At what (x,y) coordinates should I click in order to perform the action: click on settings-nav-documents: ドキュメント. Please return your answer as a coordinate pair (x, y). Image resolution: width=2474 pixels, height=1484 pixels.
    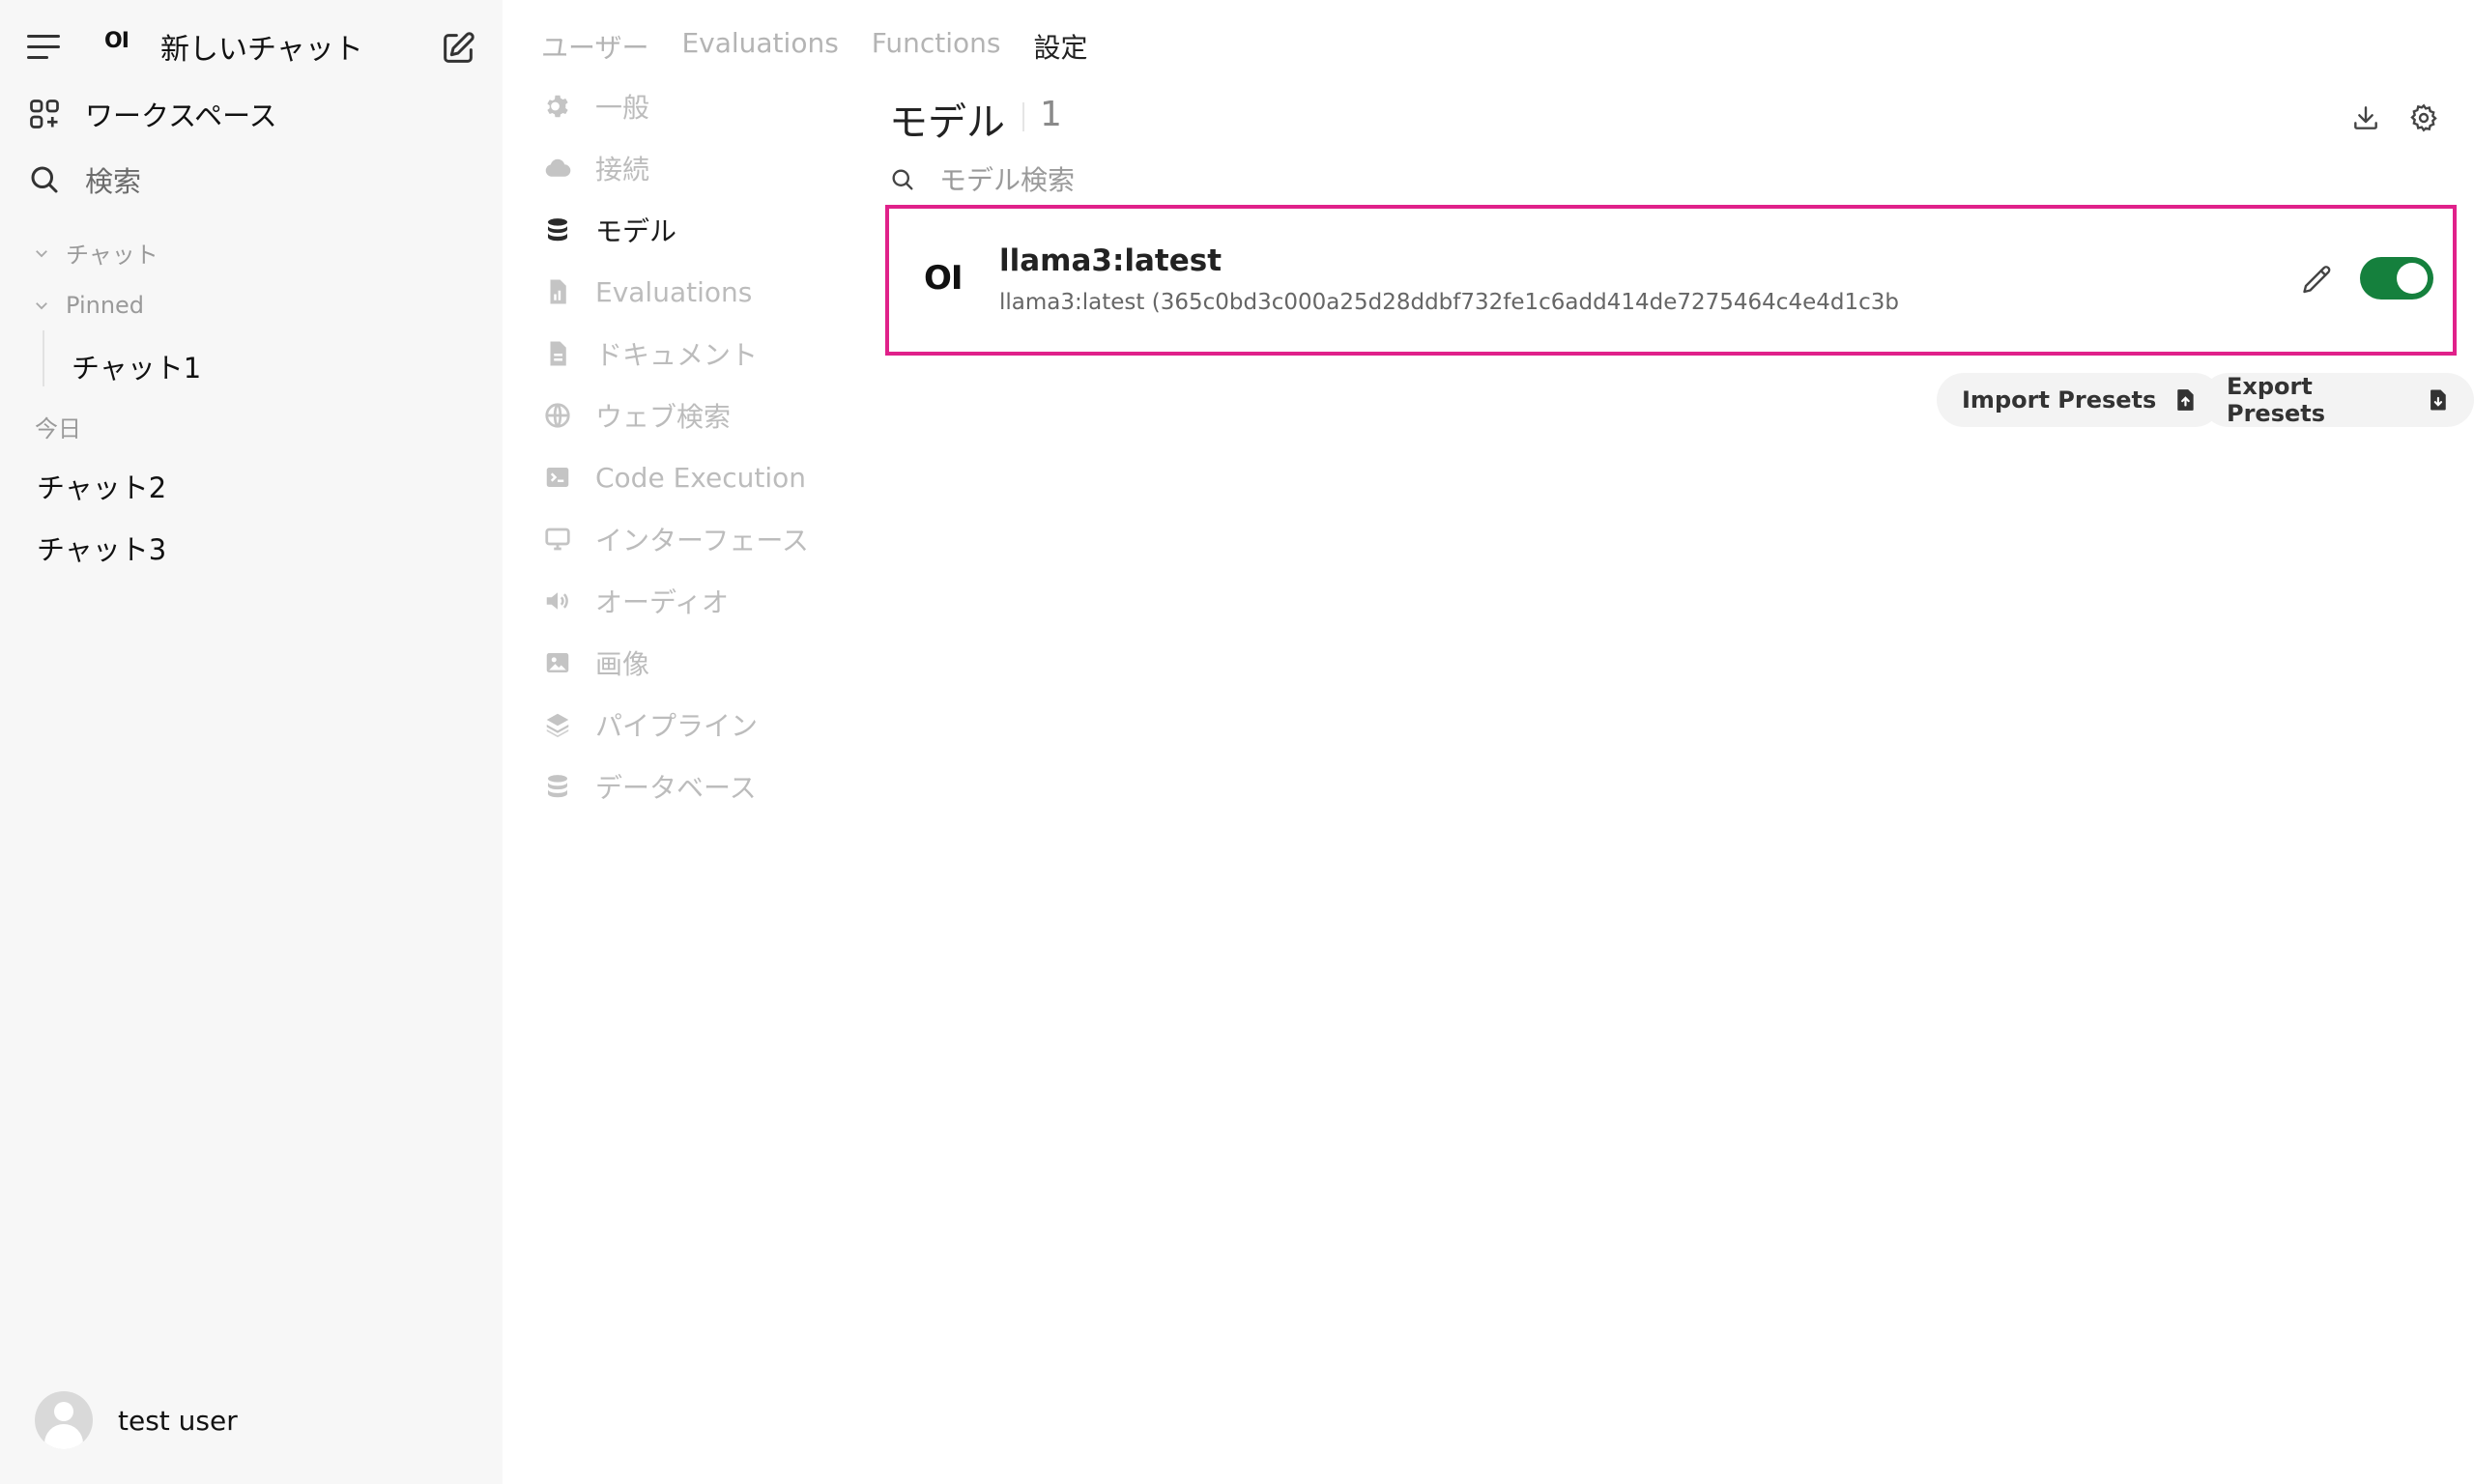
    Looking at the image, I should click on (650, 354).